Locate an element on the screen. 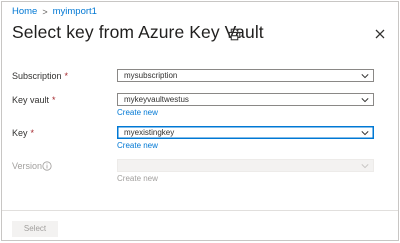  subscription-row: Subscription * mysubscription is located at coordinates (202, 77).